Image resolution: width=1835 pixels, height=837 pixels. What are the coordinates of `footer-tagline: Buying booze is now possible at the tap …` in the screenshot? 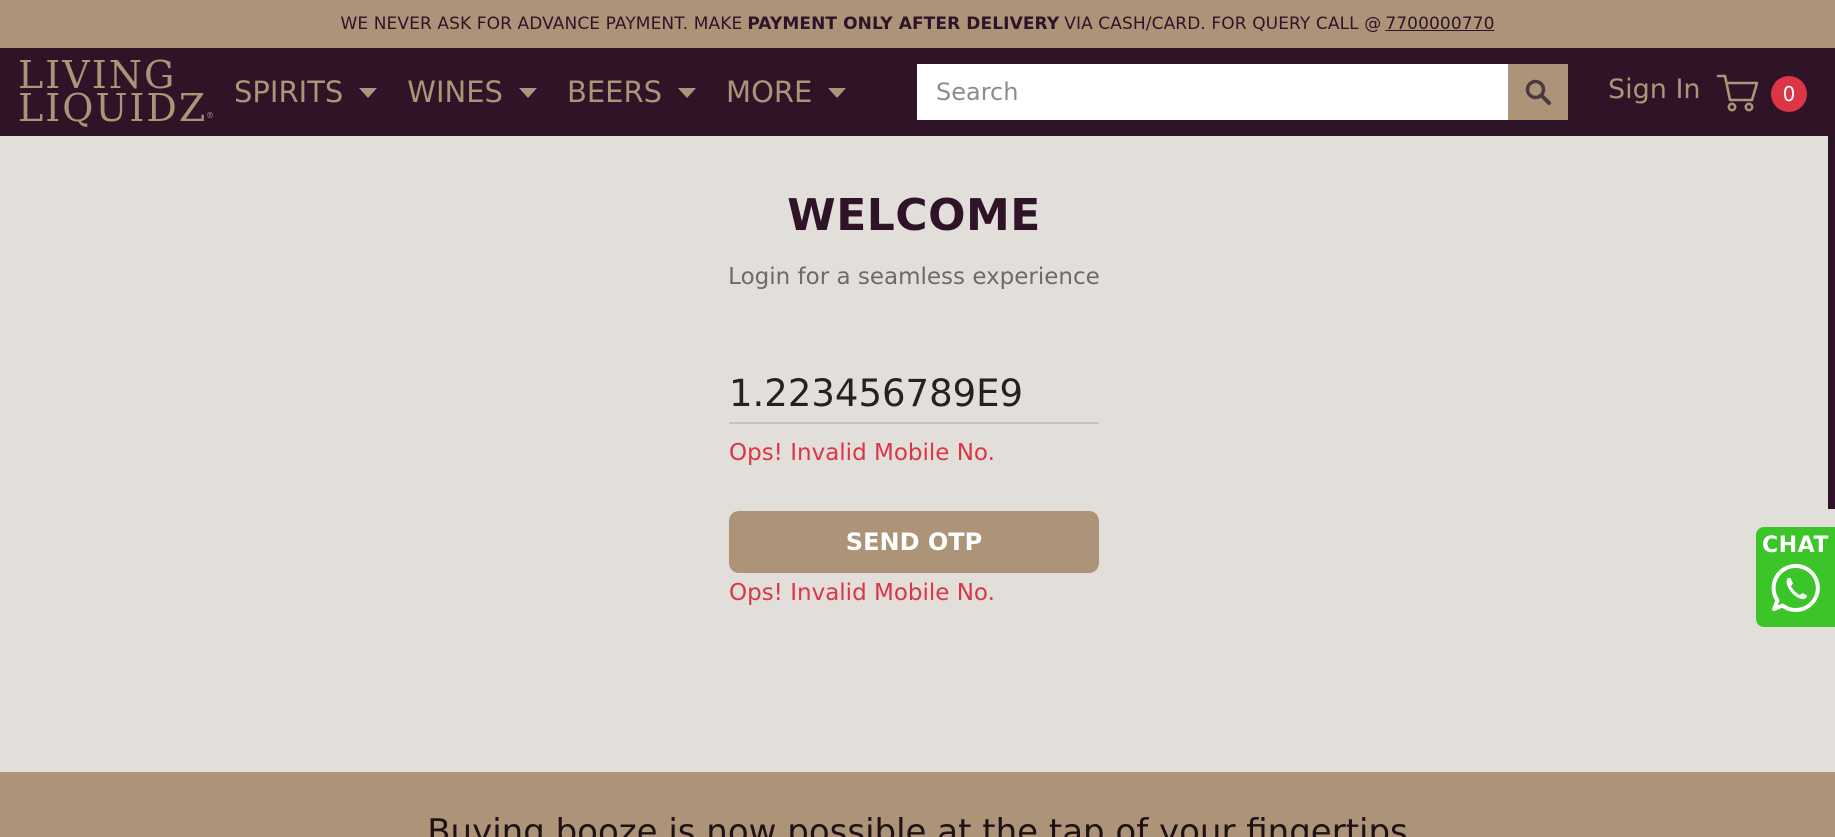 It's located at (917, 824).